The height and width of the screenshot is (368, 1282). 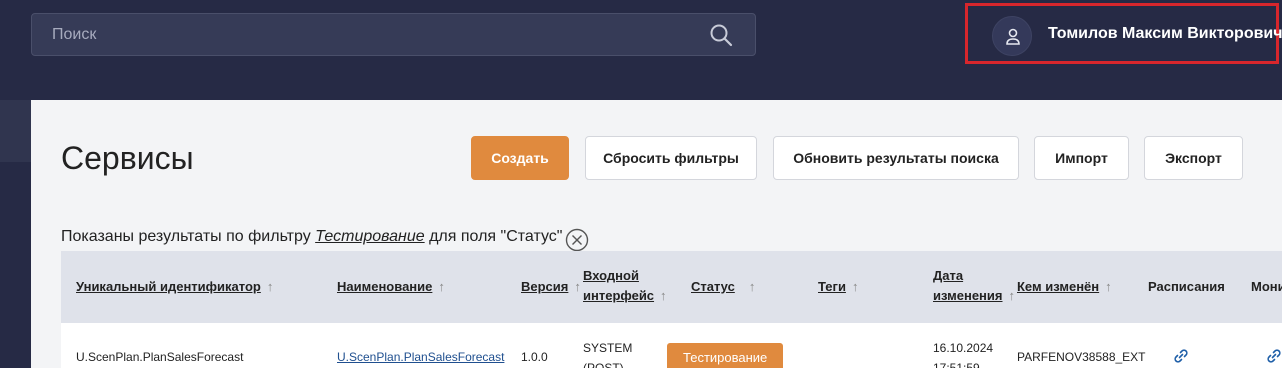 I want to click on cell-input-iface-line-1: SYSTEM, so click(x=608, y=348).